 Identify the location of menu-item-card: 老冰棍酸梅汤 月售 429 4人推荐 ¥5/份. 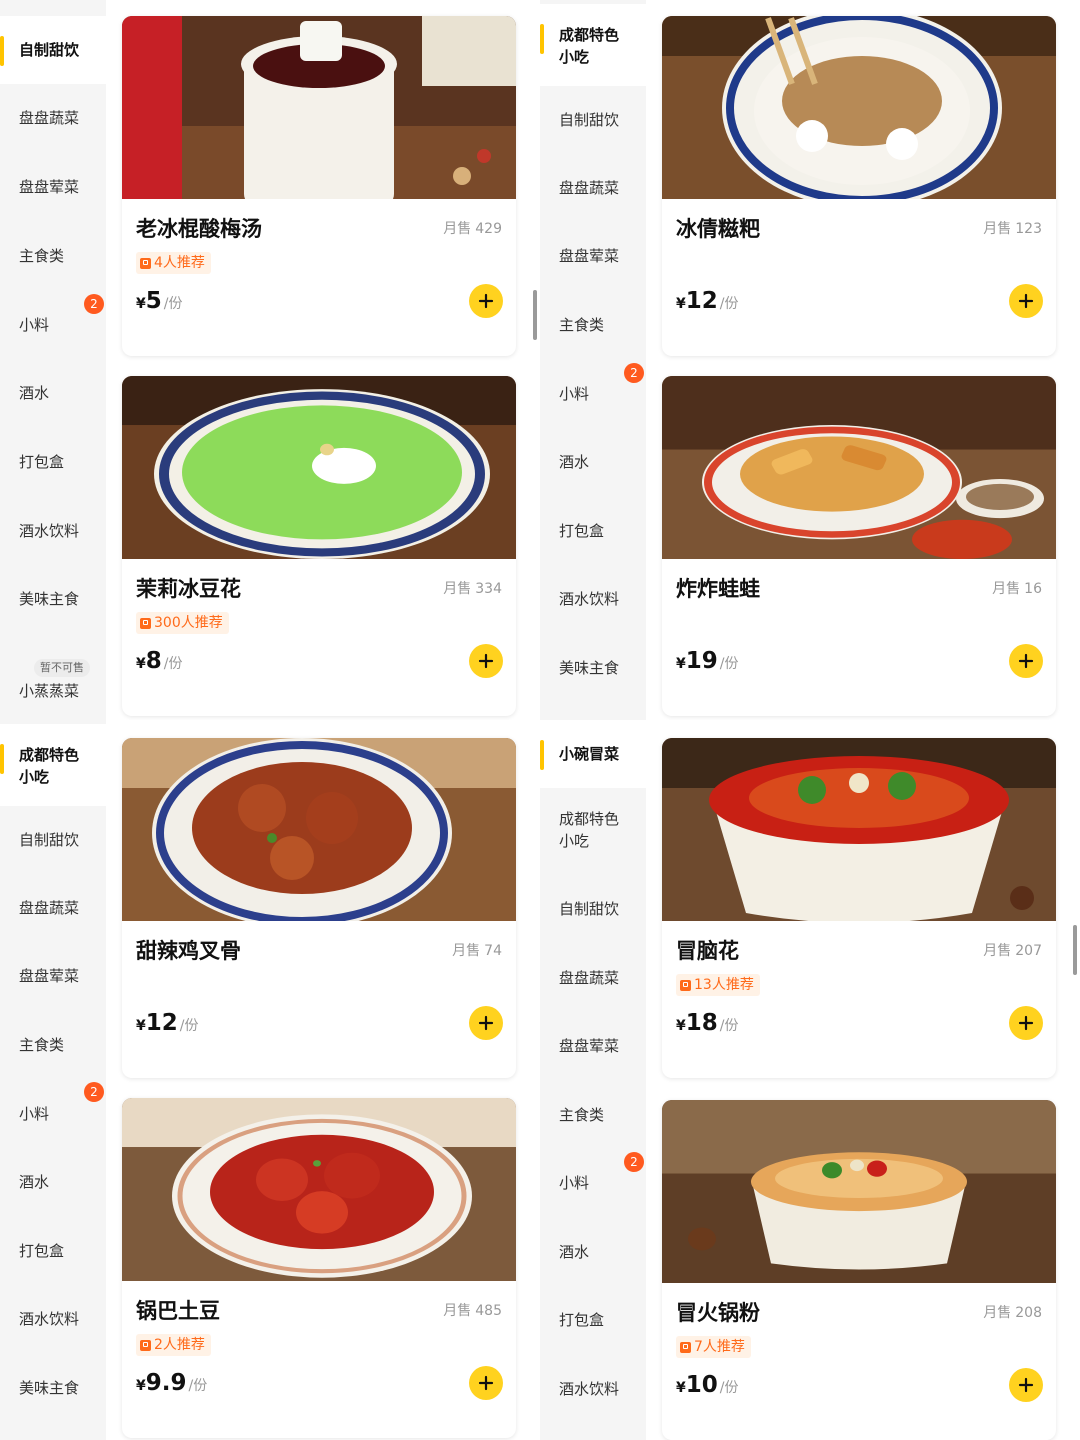
(319, 186).